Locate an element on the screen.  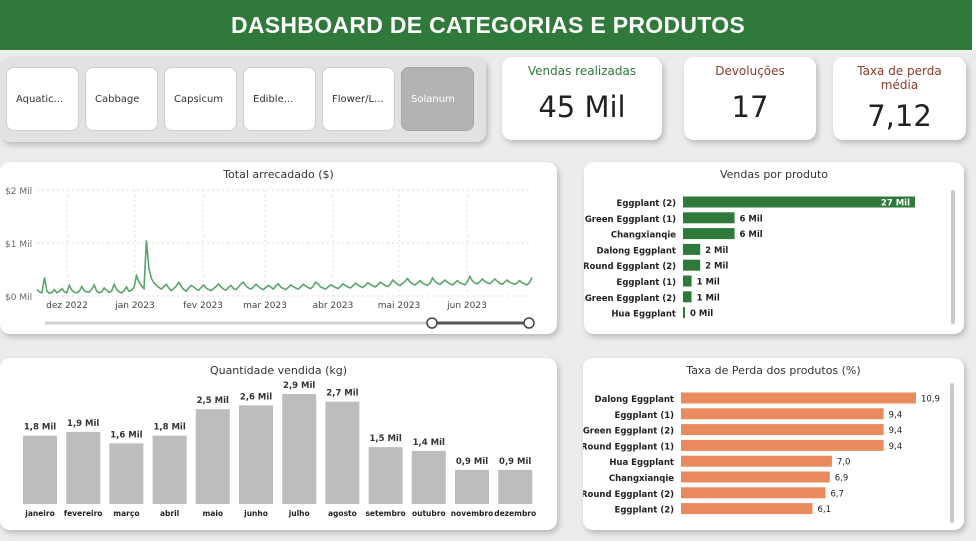
page-title: DASHBOARD DE CATEGORIAS E PRODUTOS is located at coordinates (488, 24).